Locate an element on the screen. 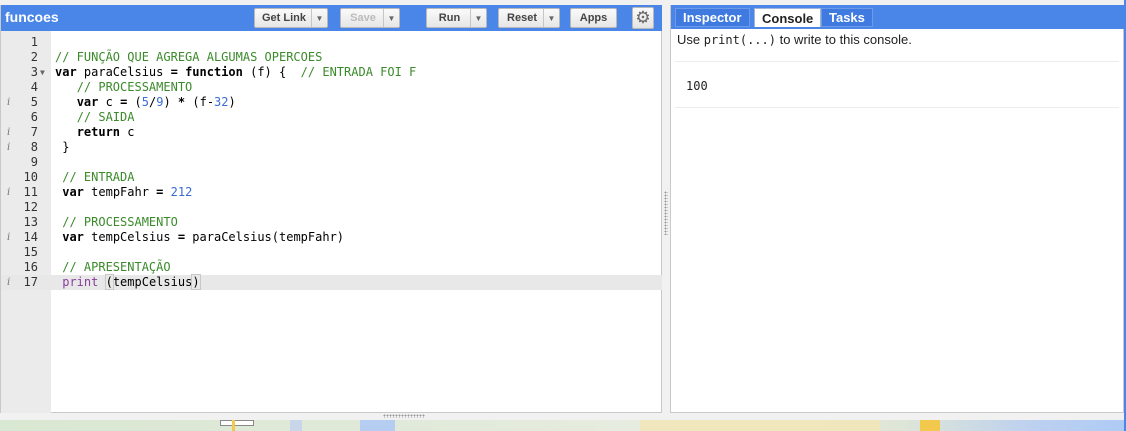  line-number: 17 is located at coordinates (30, 282).